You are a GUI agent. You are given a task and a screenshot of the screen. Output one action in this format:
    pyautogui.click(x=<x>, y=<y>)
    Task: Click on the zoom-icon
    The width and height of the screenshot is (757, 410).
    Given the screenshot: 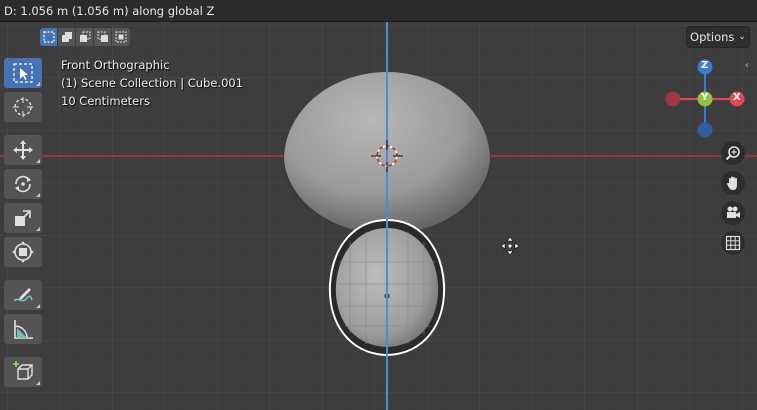 What is the action you would take?
    pyautogui.click(x=733, y=153)
    